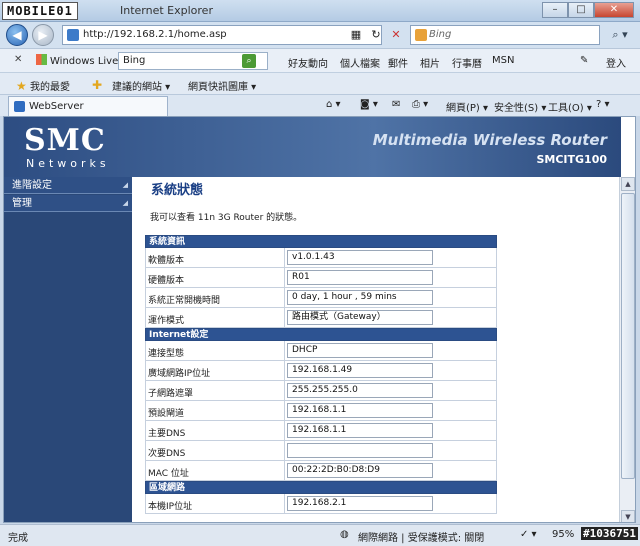  I want to click on url-input: http://192.168.2.1/home.asp, so click(222, 35).